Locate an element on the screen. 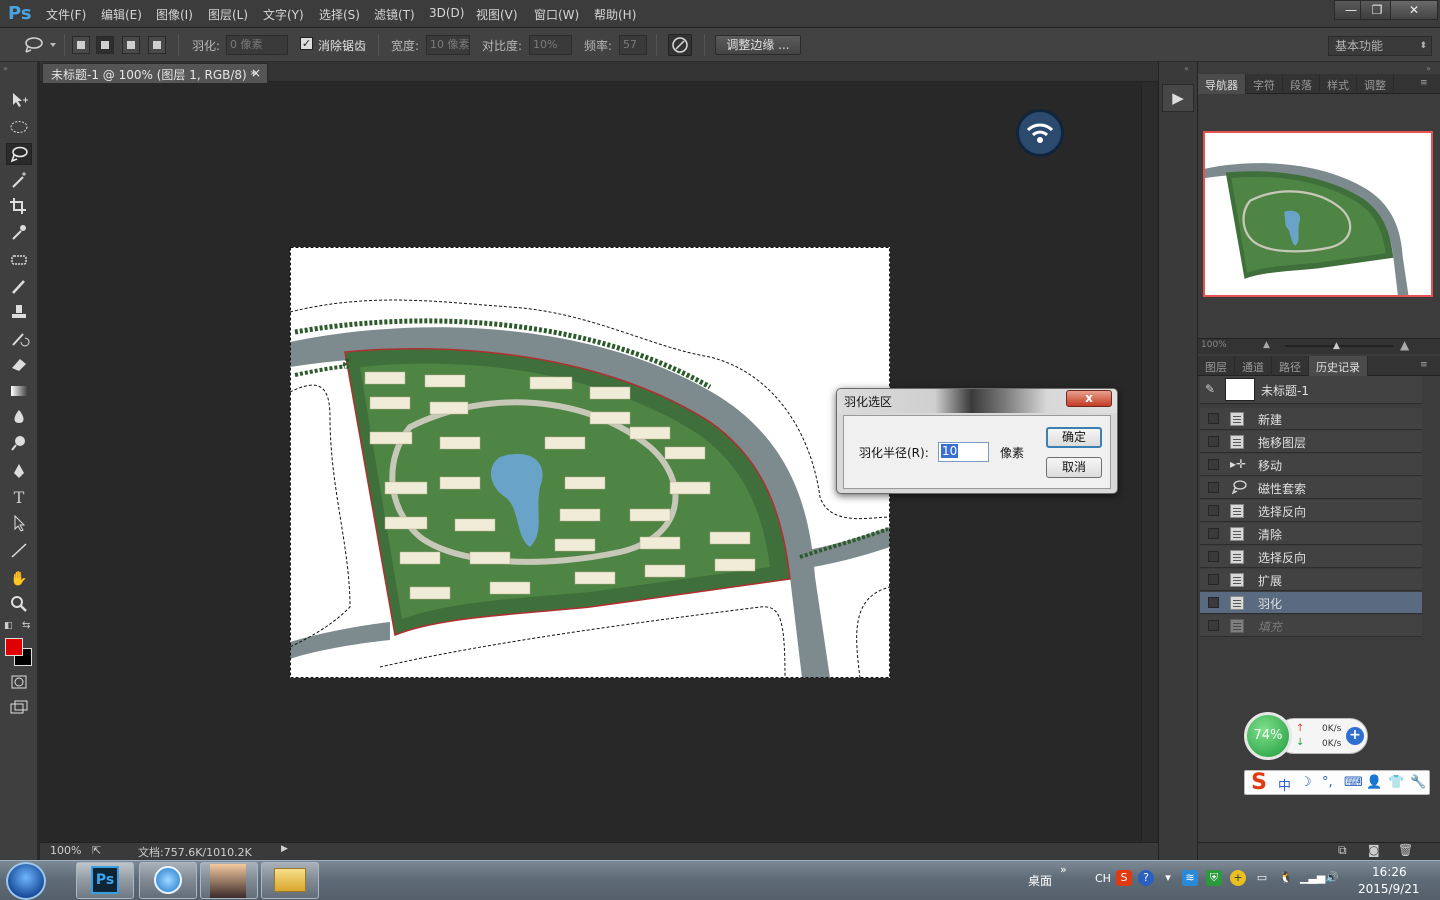 This screenshot has width=1440, height=900. zoom-icon is located at coordinates (19, 605).